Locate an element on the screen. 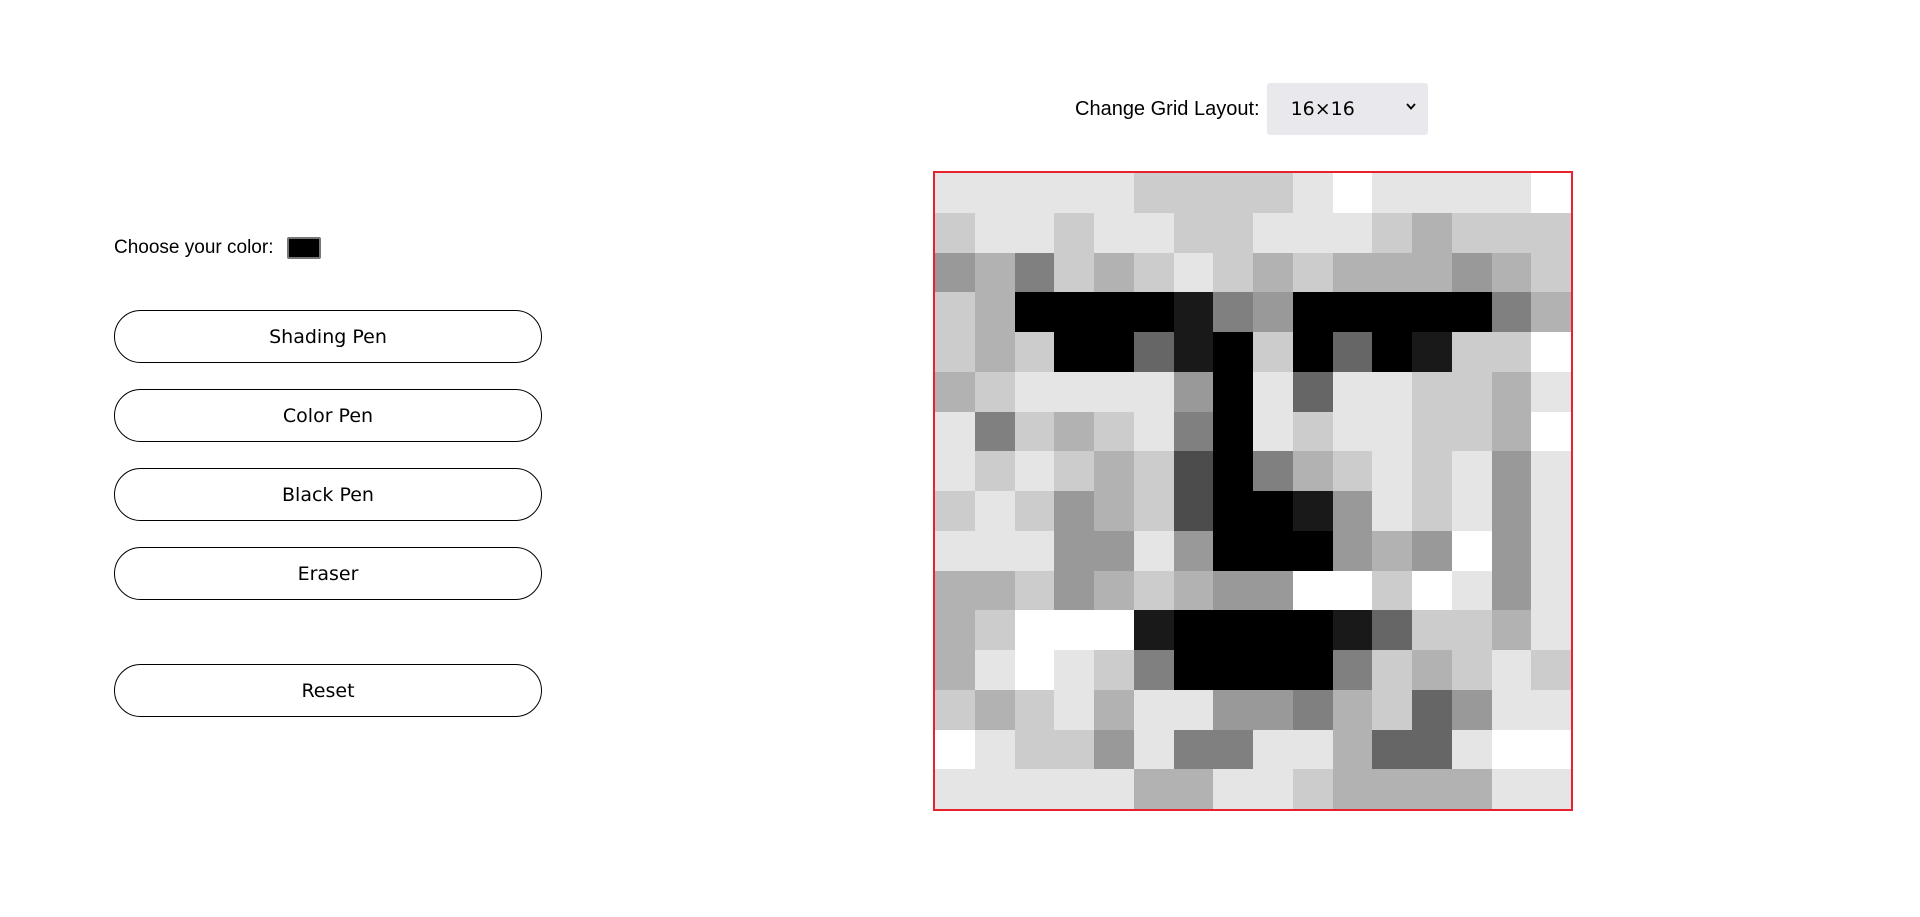  eraser-button: Eraser is located at coordinates (328, 573).